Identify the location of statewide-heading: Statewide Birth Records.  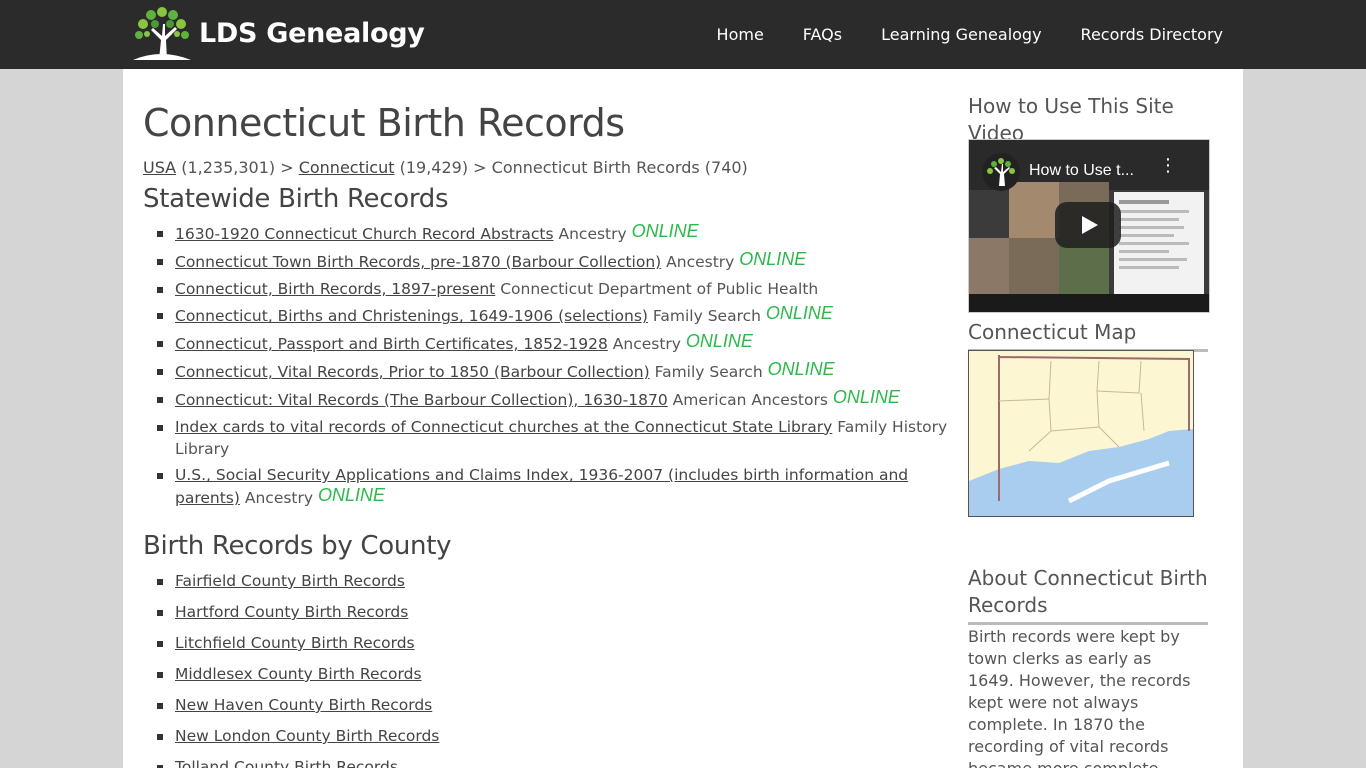
(296, 199).